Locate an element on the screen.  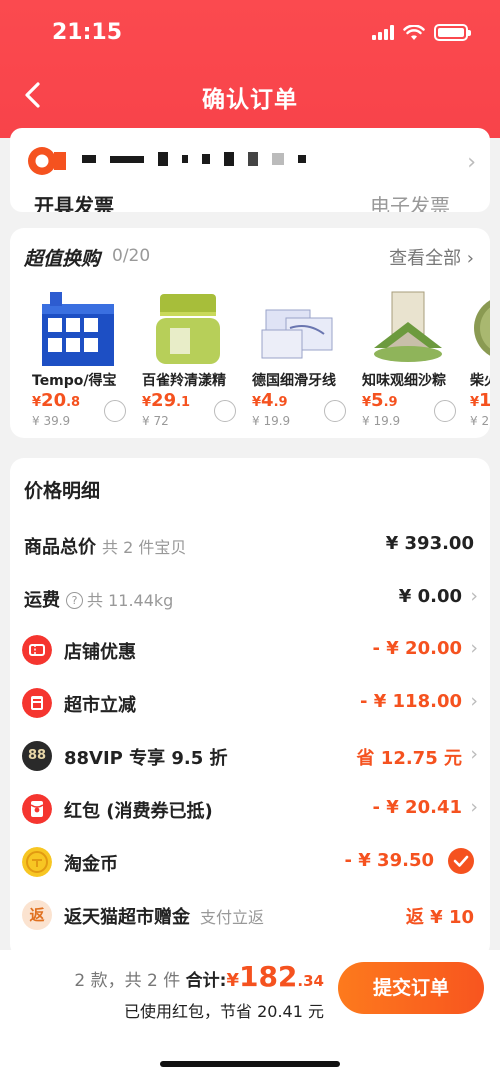
total-label: 合计: is located at coordinates (206, 981).